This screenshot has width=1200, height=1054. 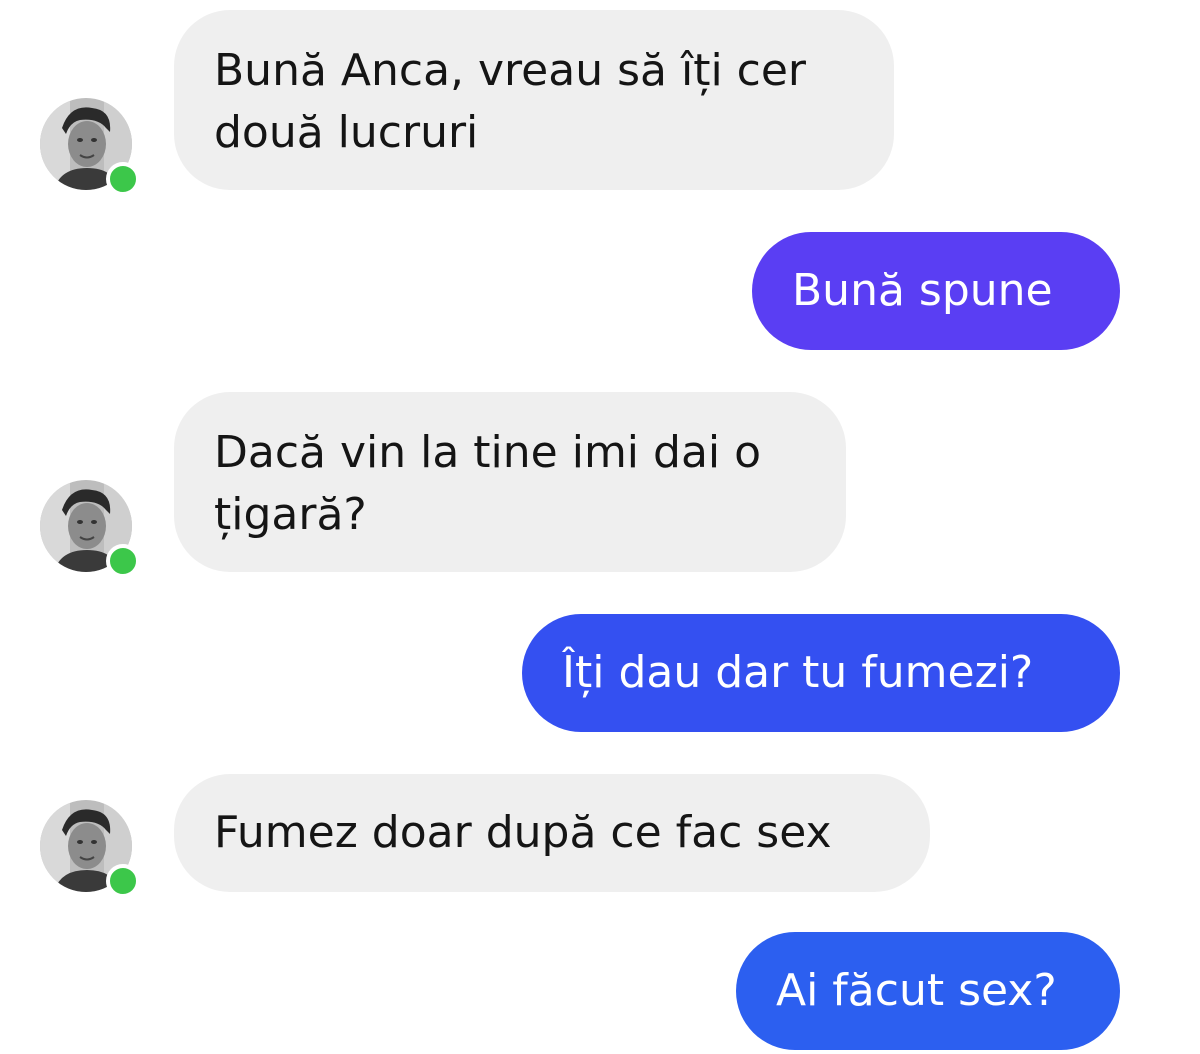 What do you see at coordinates (922, 290) in the screenshot?
I see `message-text: Bună spune` at bounding box center [922, 290].